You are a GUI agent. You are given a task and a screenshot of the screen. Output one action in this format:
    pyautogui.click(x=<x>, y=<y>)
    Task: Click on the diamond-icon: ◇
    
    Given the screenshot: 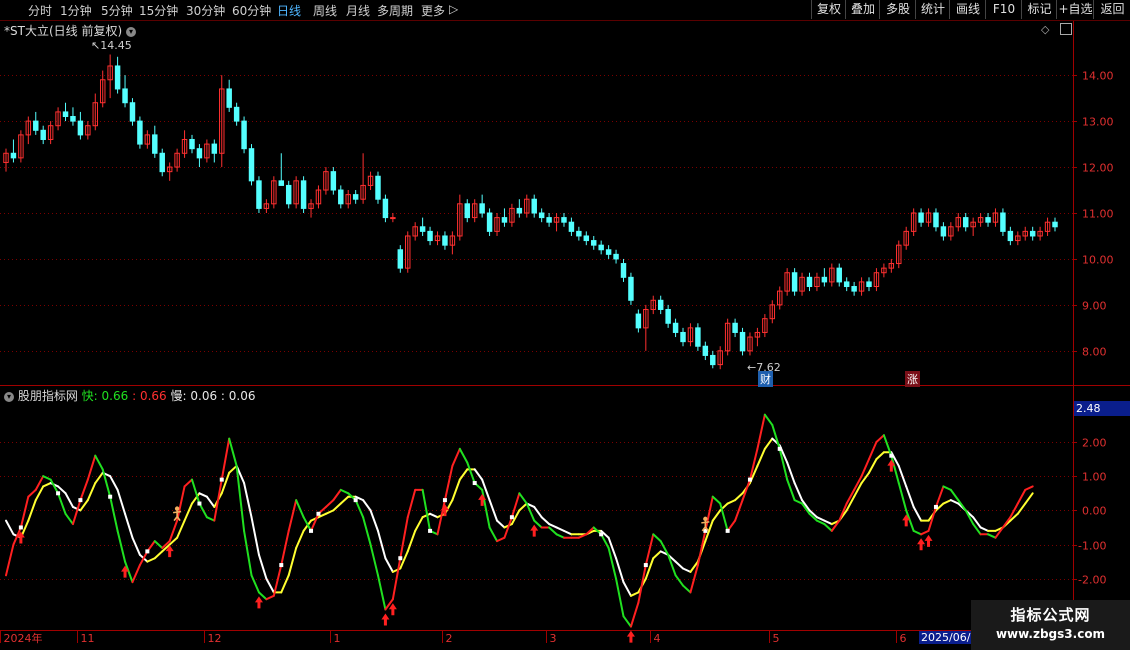 What is the action you would take?
    pyautogui.click(x=1045, y=29)
    